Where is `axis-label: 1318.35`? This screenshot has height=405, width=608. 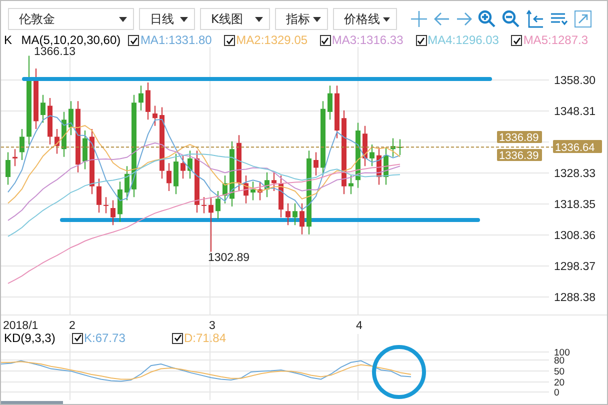
axis-label: 1318.35 is located at coordinates (575, 205).